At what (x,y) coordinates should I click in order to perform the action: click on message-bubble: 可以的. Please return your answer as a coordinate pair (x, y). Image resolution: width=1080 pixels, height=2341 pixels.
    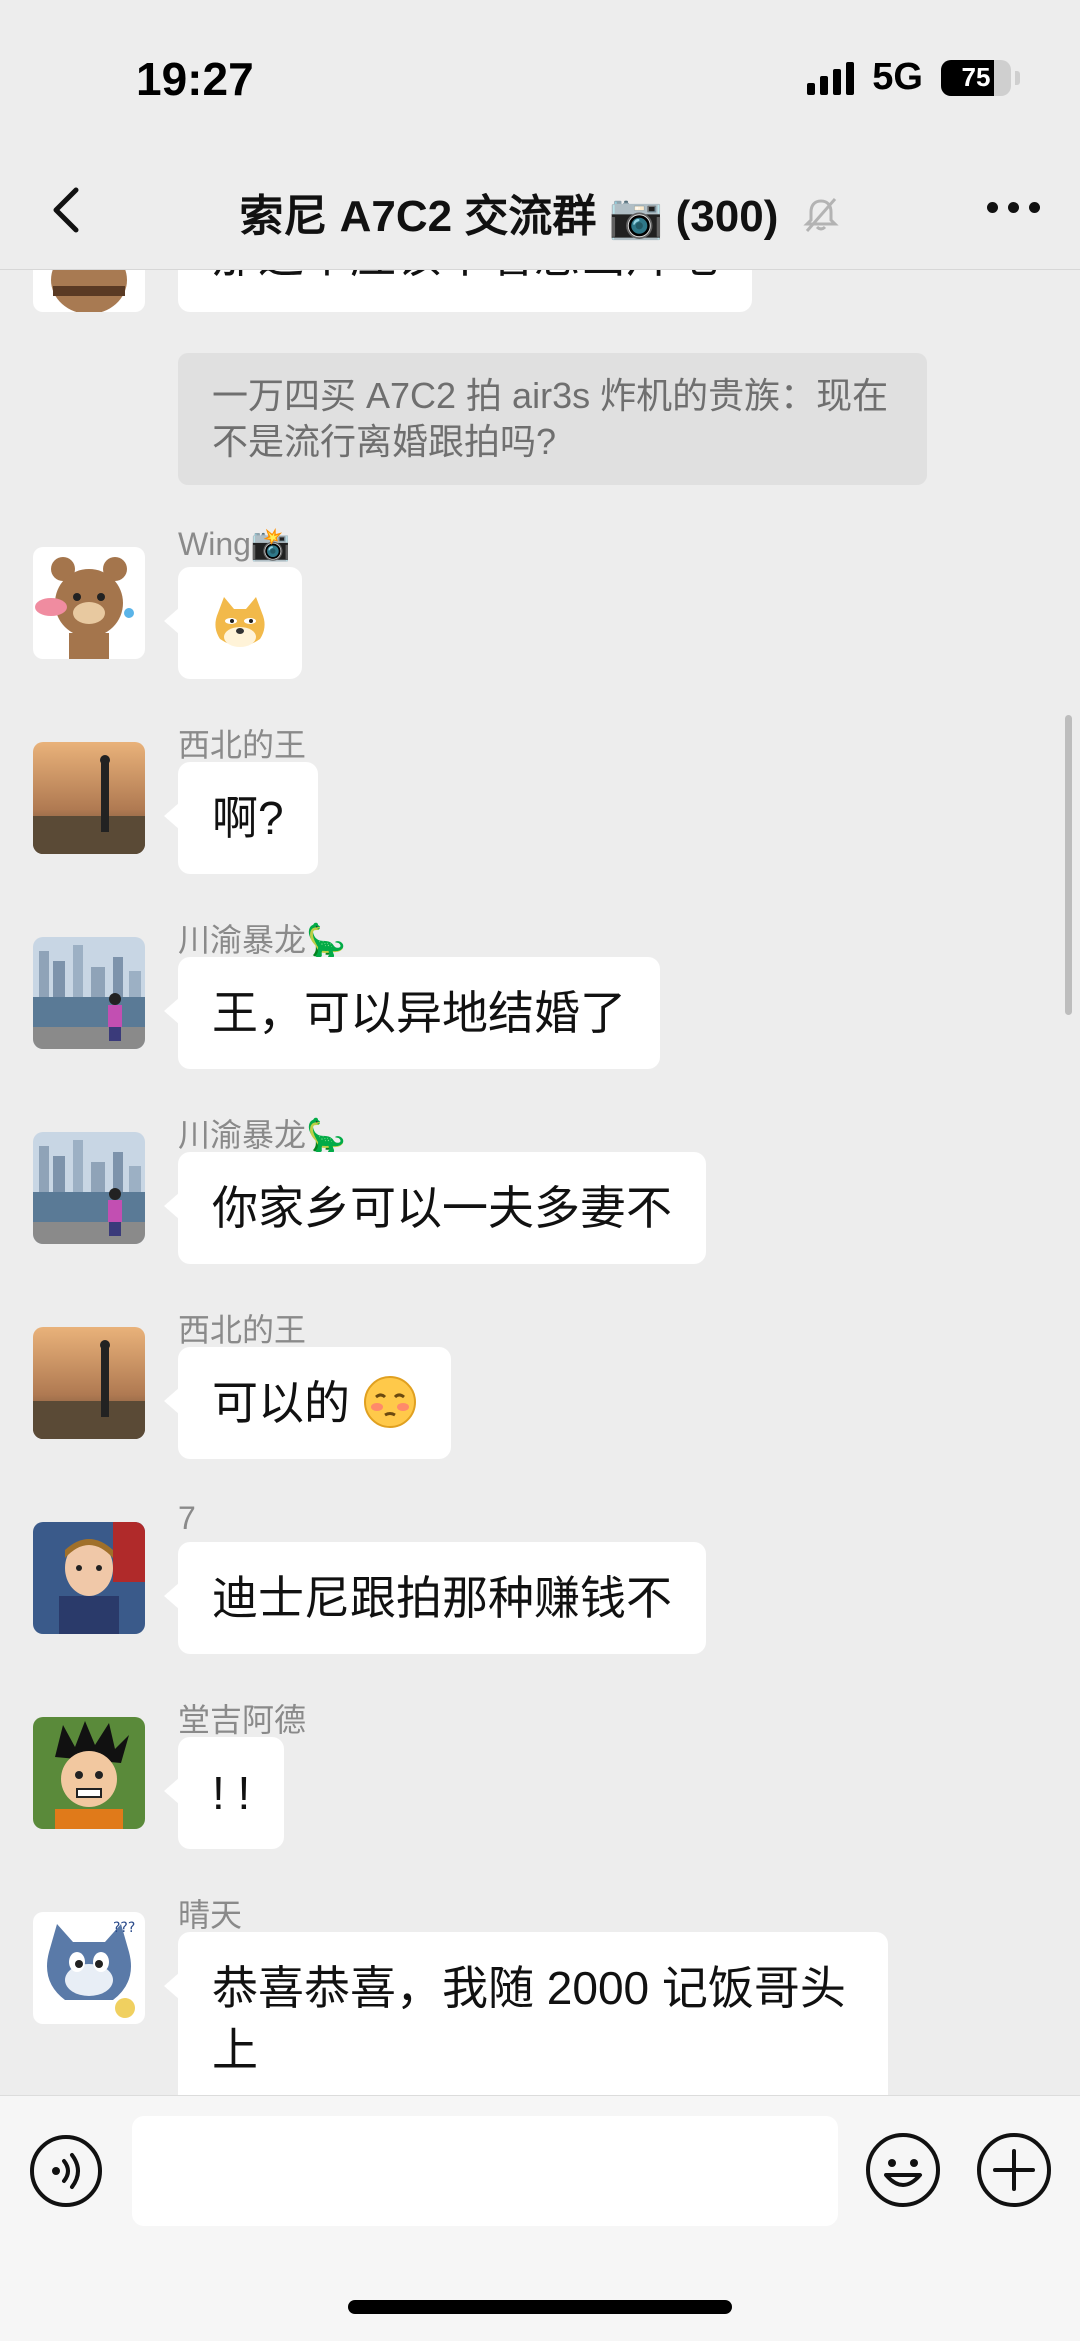
    Looking at the image, I should click on (307, 1403).